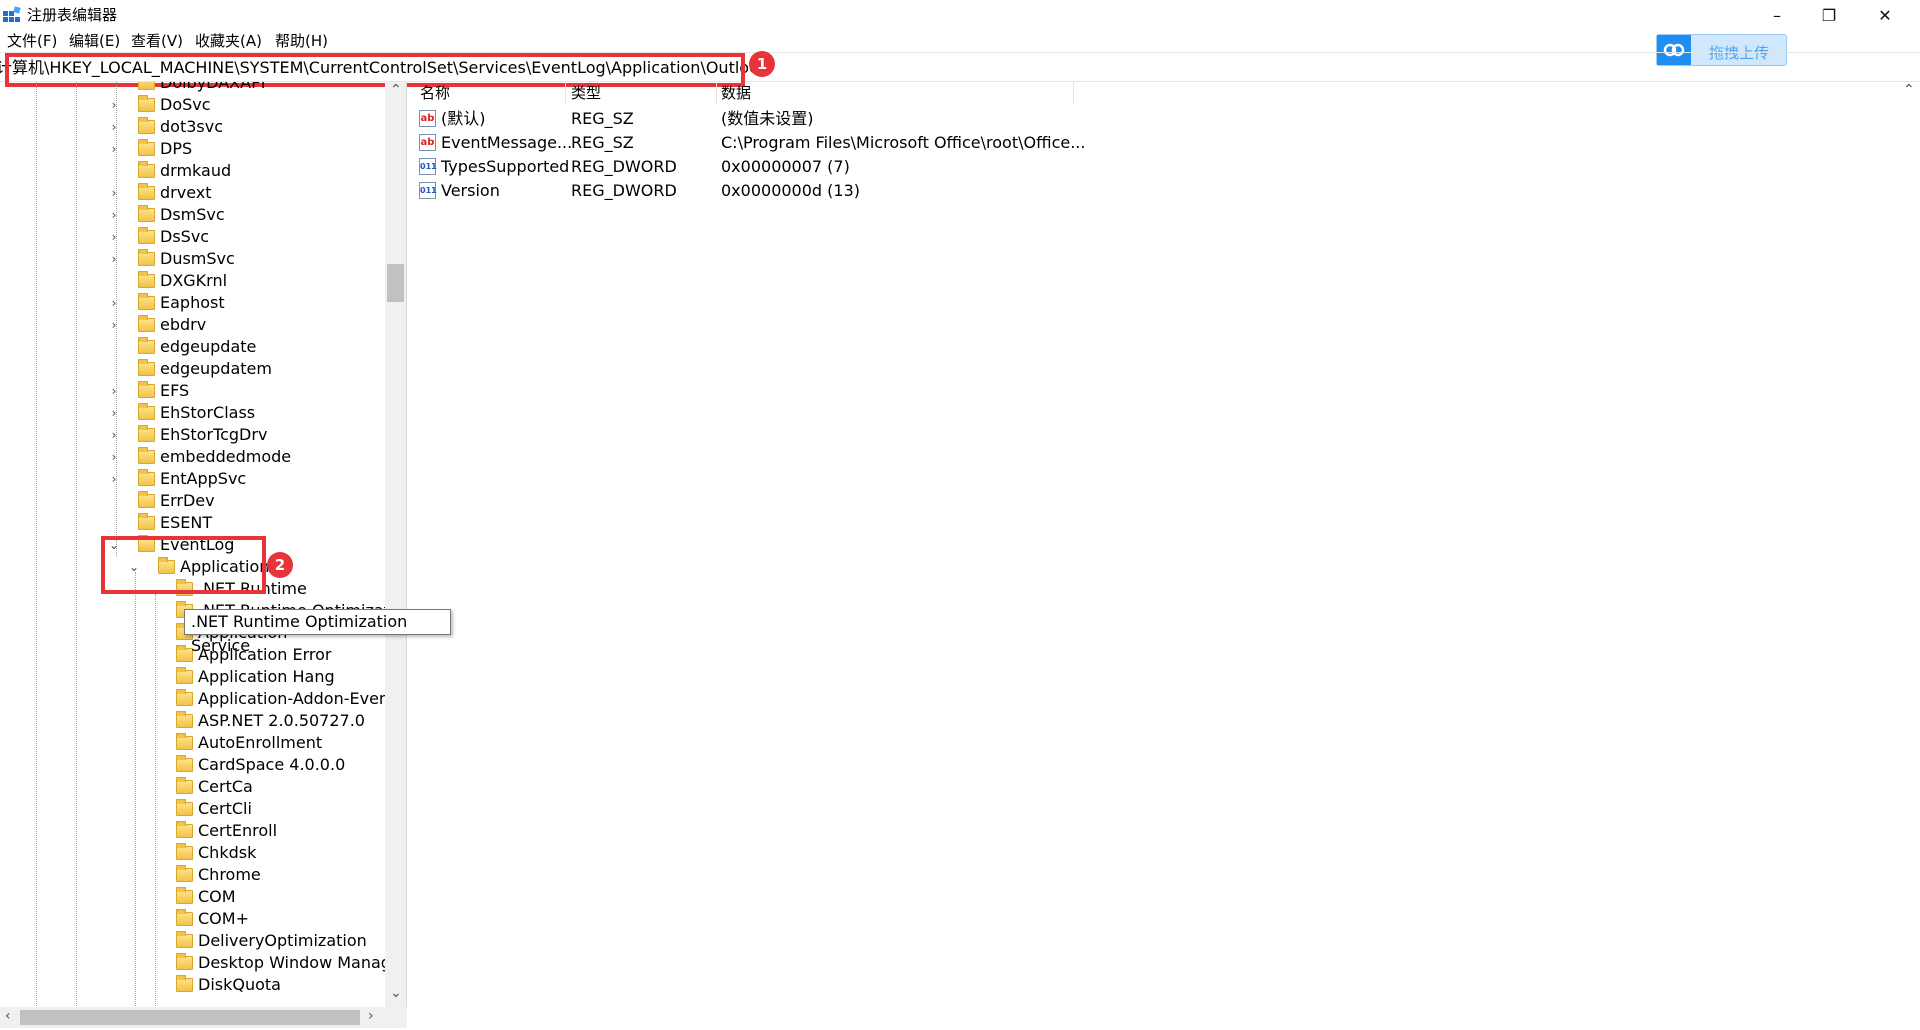  Describe the element at coordinates (736, 93) in the screenshot. I see `column-header-data: 数据` at that location.